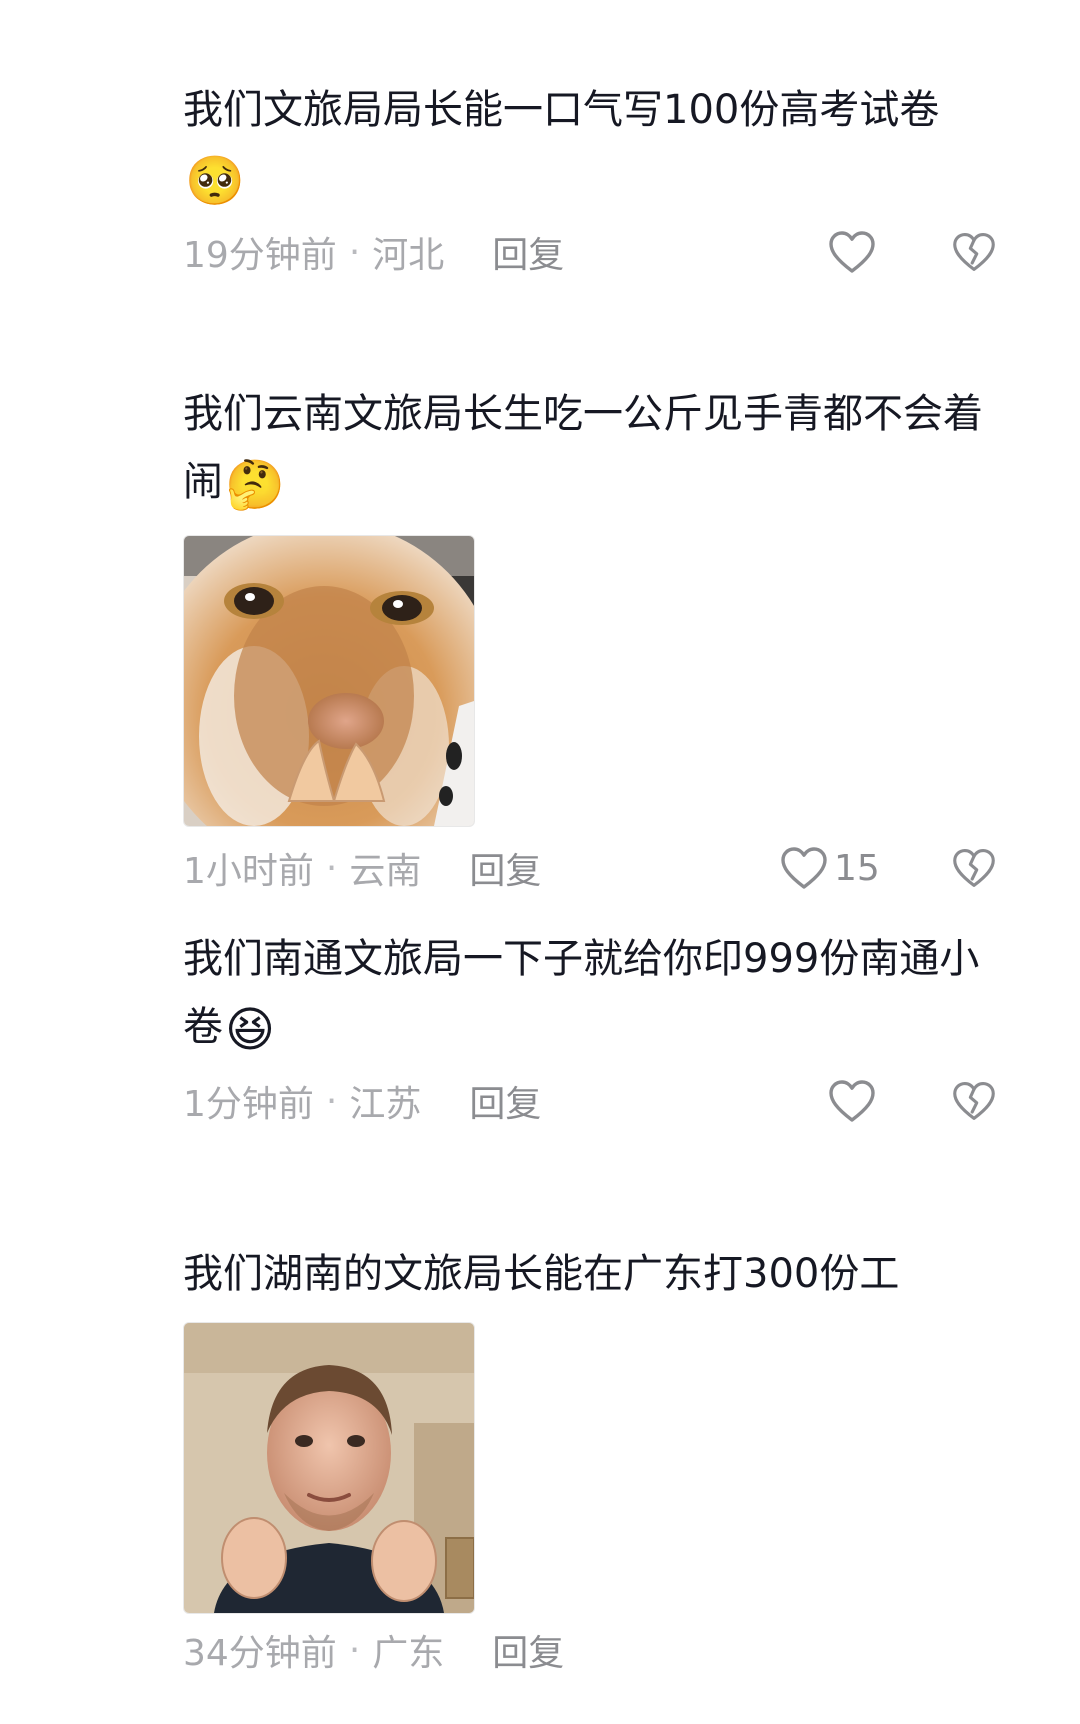 Image resolution: width=1080 pixels, height=1724 pixels. What do you see at coordinates (260, 255) in the screenshot?
I see `comment-time: 19分钟前` at bounding box center [260, 255].